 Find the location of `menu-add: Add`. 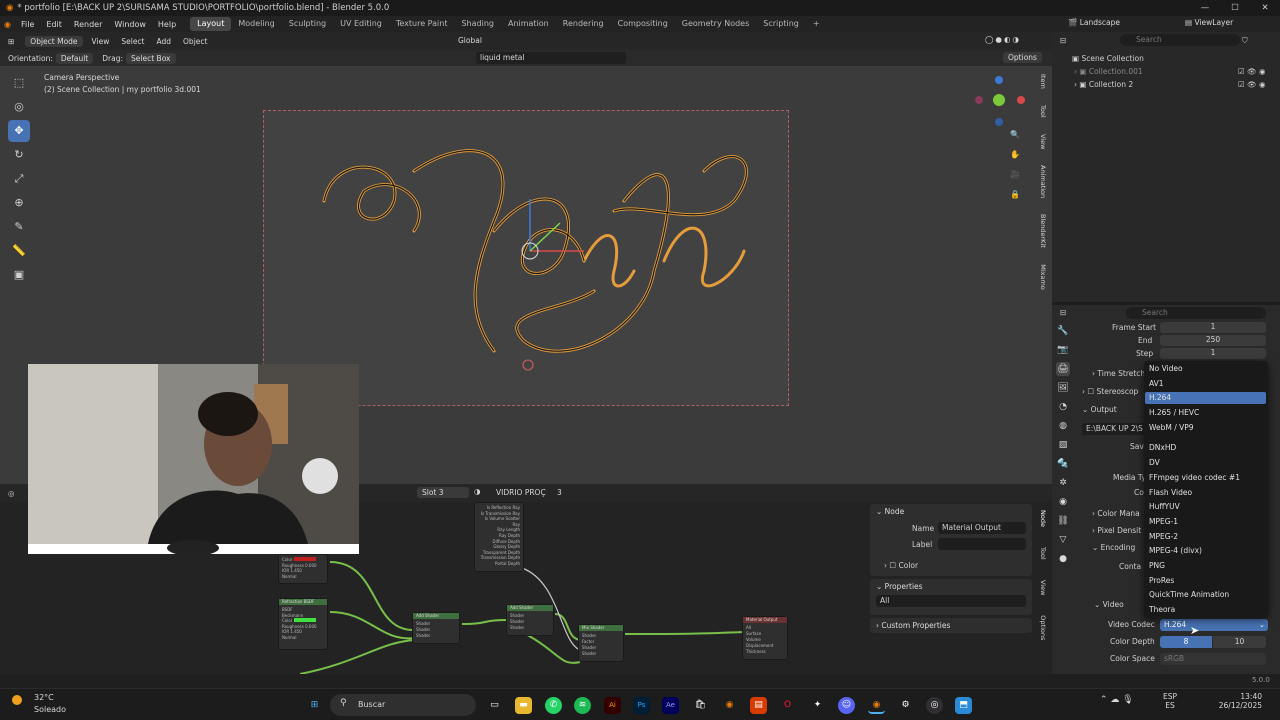

menu-add: Add is located at coordinates (164, 41).